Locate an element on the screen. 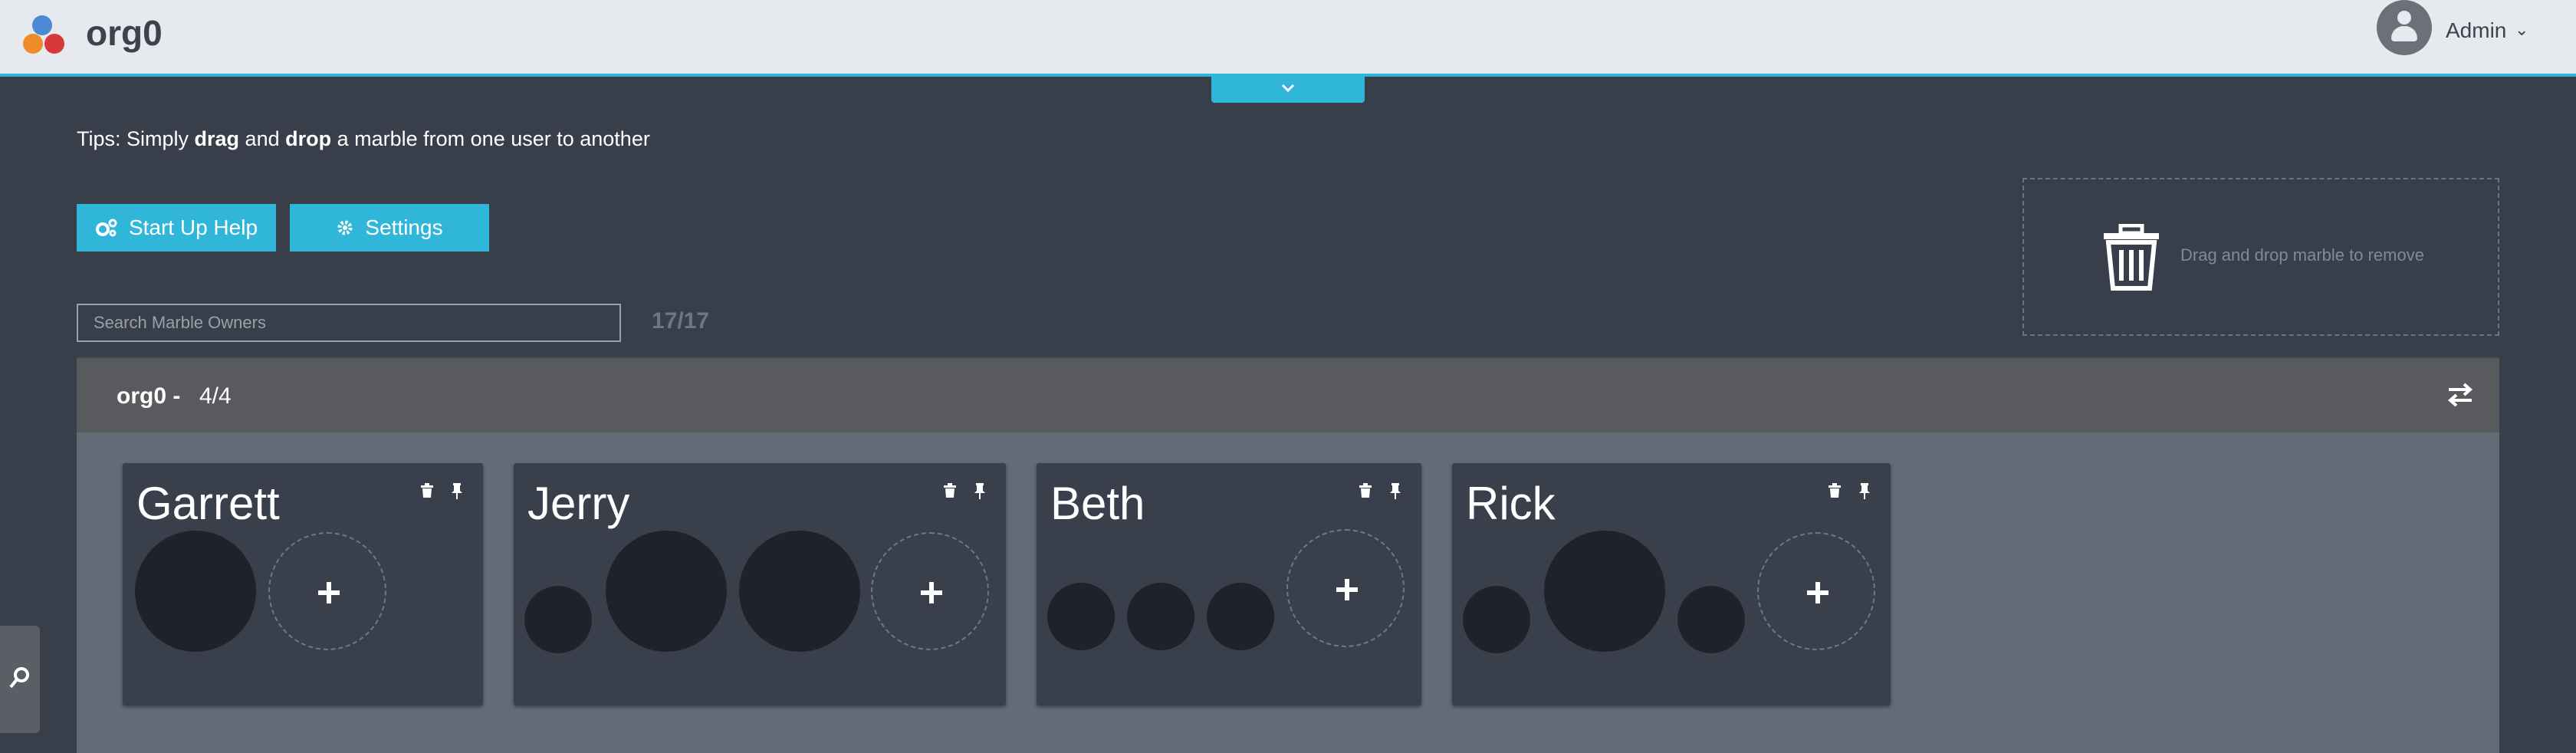 This screenshot has width=2576, height=753. owner-card-beth: Beth is located at coordinates (1229, 584).